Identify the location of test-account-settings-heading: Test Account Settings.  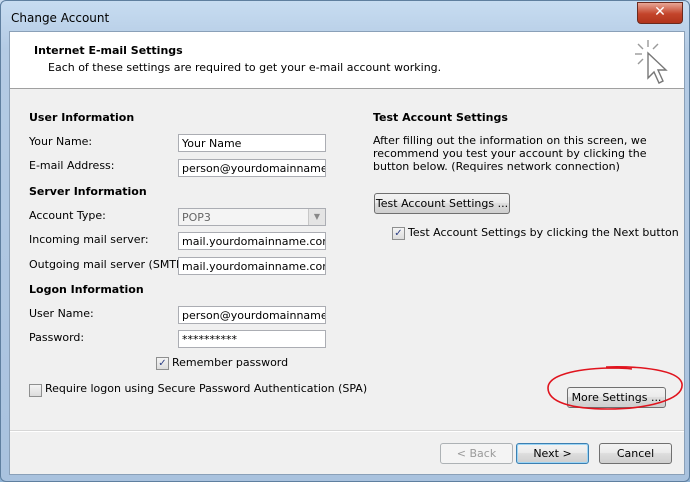
(440, 117).